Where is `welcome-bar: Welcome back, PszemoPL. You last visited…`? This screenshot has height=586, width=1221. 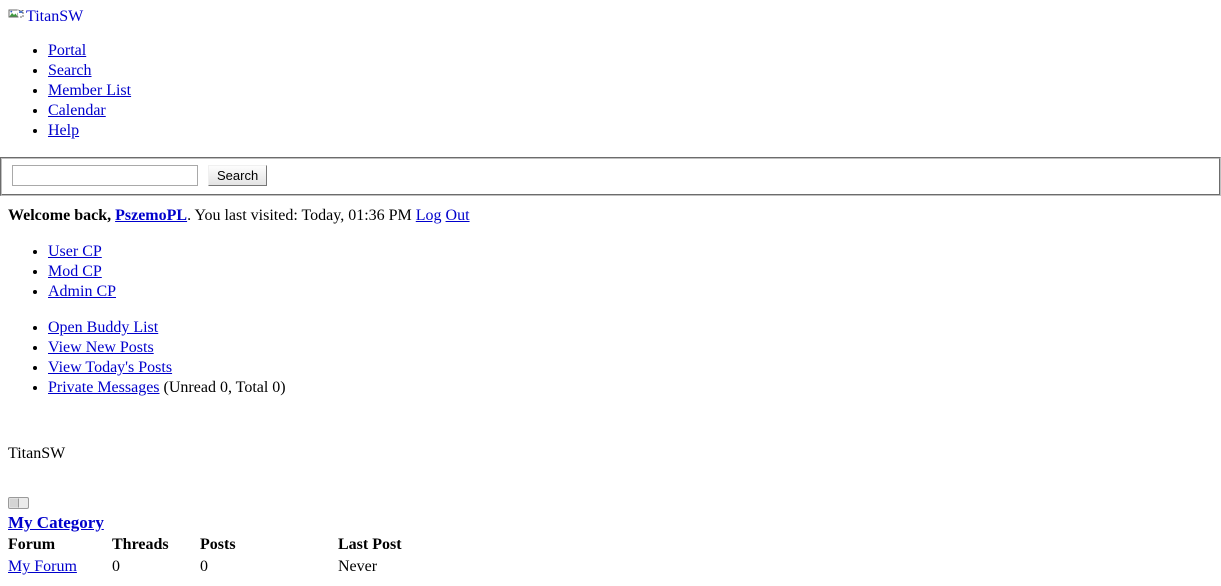 welcome-bar: Welcome back, PszemoPL. You last visited… is located at coordinates (610, 216).